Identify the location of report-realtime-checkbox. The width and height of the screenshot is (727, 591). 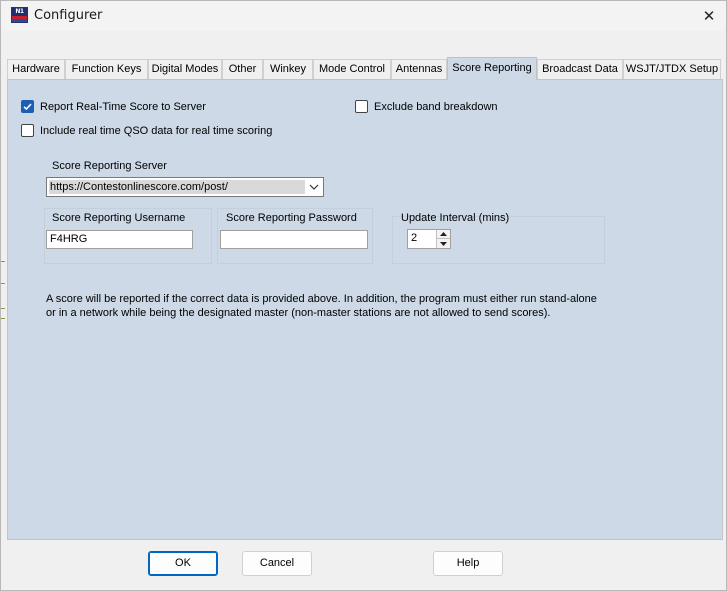
(27, 106).